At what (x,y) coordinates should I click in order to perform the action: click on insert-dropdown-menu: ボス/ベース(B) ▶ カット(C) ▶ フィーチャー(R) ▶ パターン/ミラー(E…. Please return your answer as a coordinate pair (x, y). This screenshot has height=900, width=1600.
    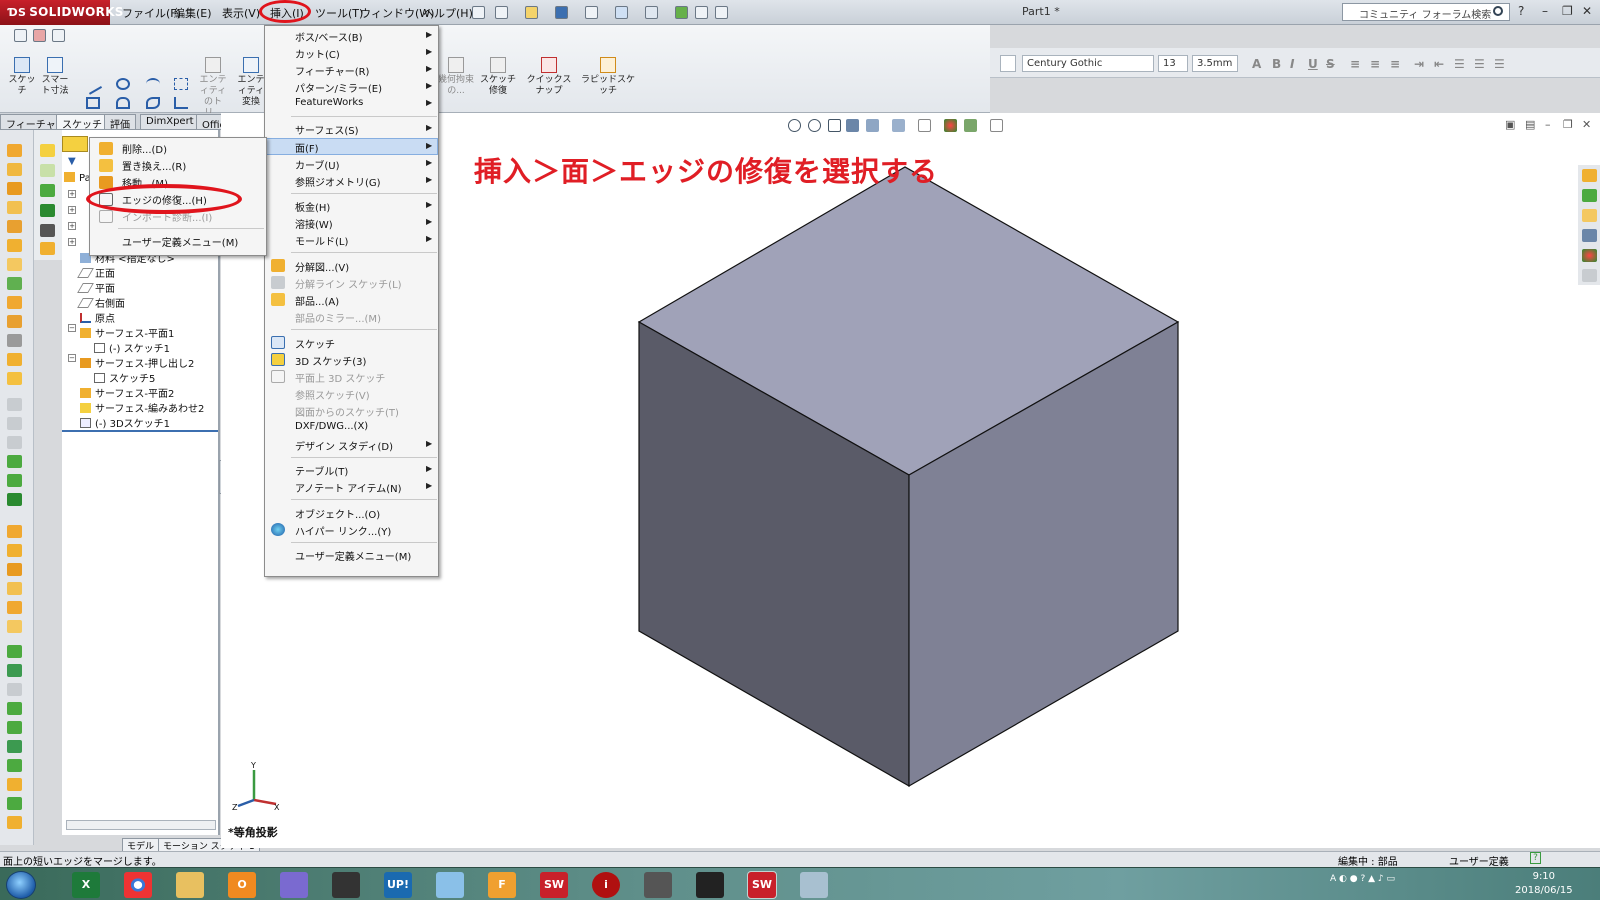
    Looking at the image, I should click on (351, 301).